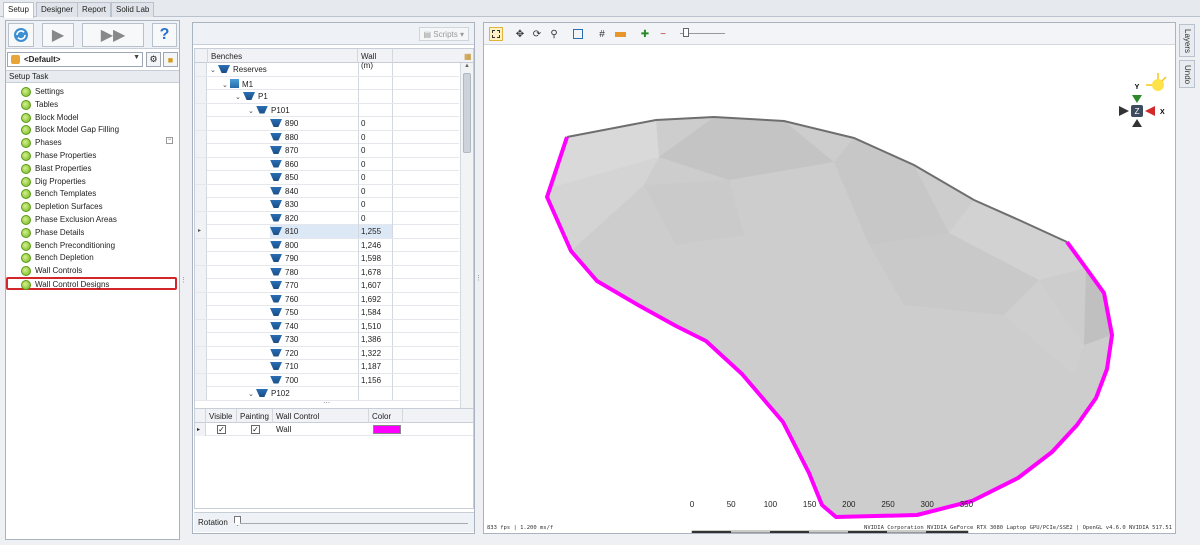 This screenshot has width=1200, height=545. Describe the element at coordinates (327, 286) in the screenshot. I see `bench-row: 770 1,607` at that location.